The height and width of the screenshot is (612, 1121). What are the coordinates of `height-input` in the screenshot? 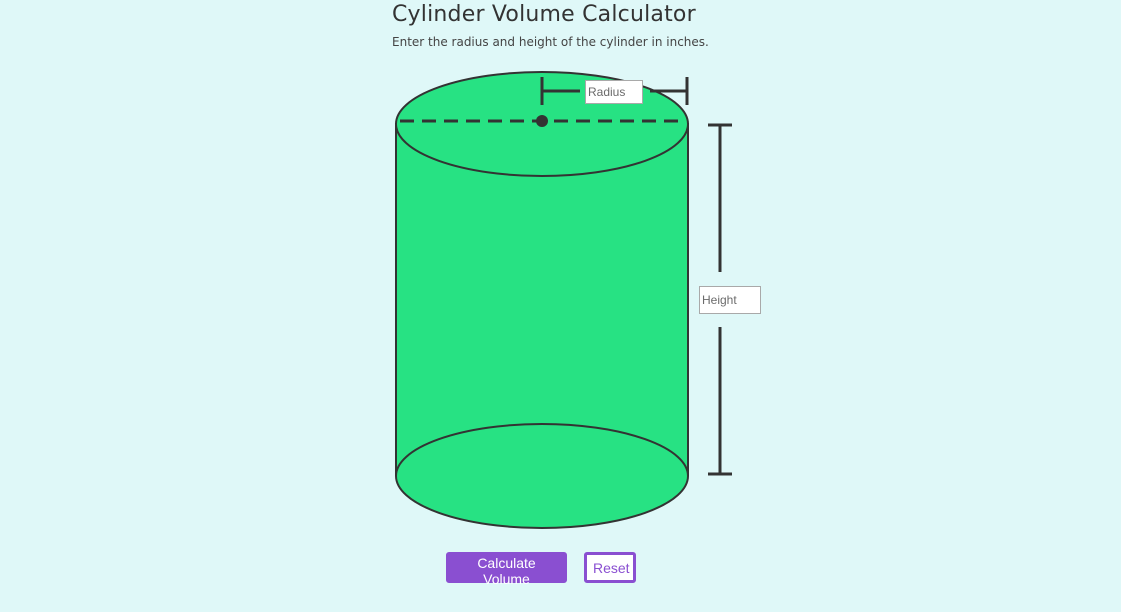 It's located at (730, 300).